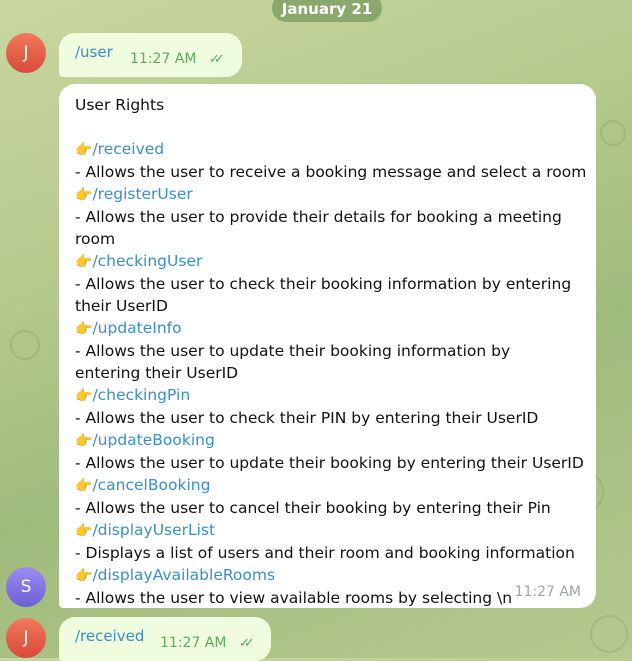 This screenshot has width=632, height=661. I want to click on command-link: /displayAvailableRooms, so click(183, 575).